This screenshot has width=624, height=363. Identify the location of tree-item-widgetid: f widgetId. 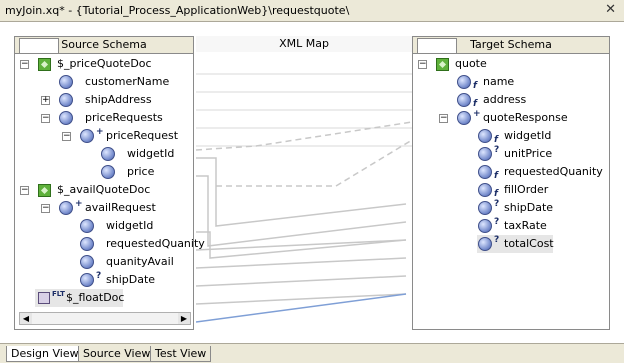
(511, 136).